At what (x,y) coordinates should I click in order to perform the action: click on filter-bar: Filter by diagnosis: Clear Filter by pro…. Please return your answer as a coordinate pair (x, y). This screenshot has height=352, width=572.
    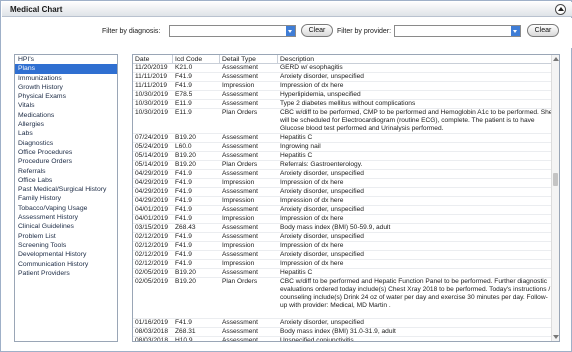
    Looking at the image, I should click on (287, 33).